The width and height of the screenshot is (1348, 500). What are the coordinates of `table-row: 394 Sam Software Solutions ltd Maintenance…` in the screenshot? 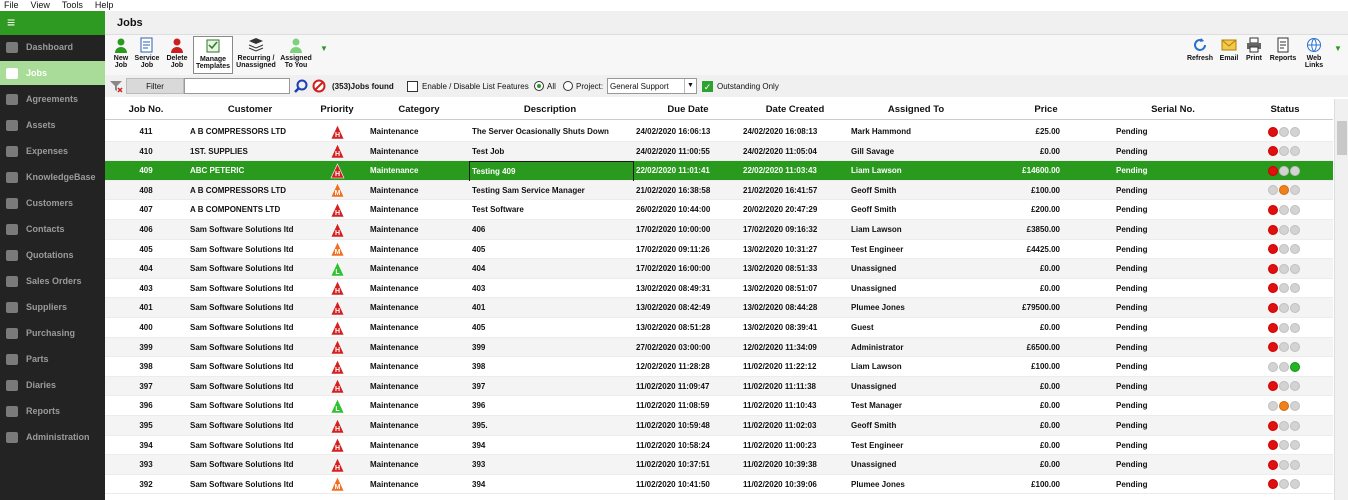 It's located at (719, 446).